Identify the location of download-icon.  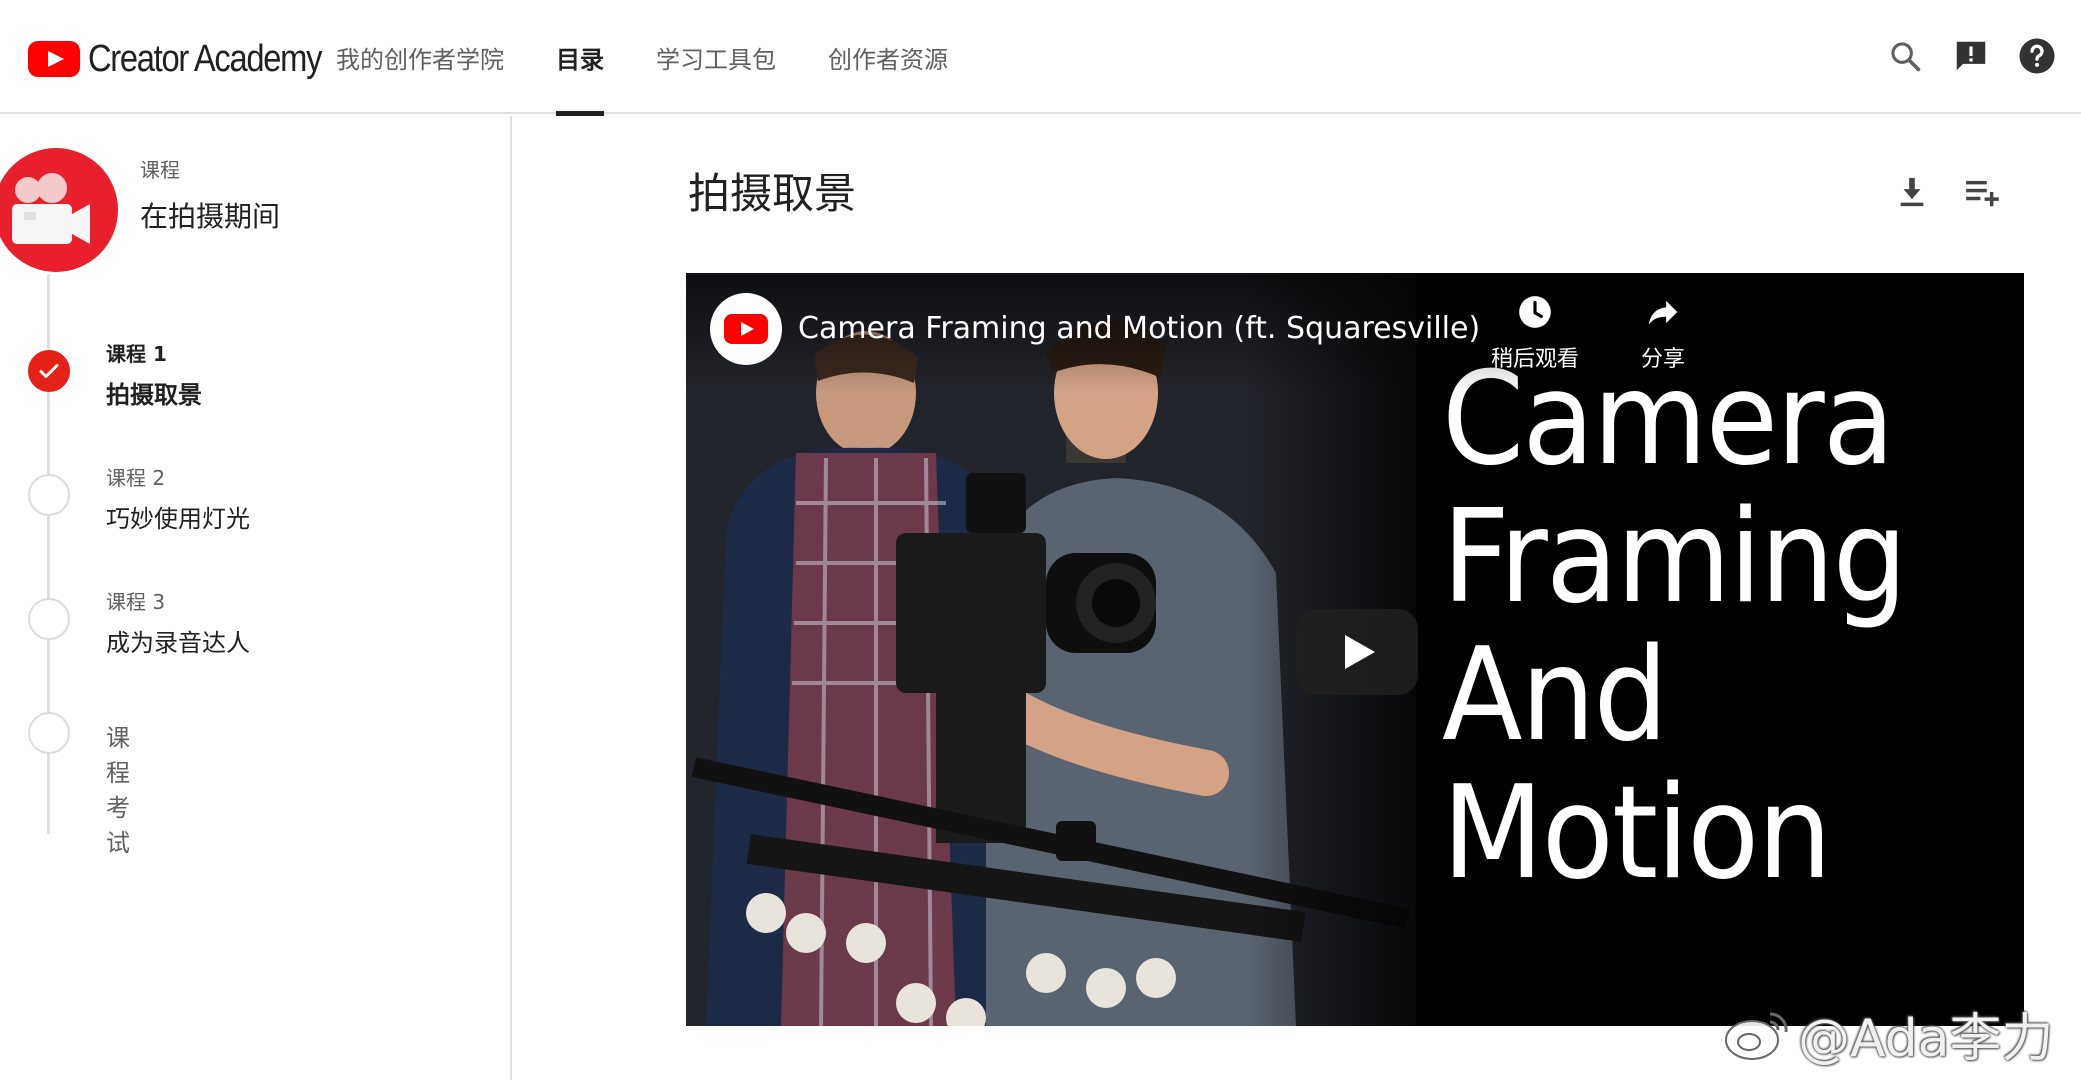
(1912, 192).